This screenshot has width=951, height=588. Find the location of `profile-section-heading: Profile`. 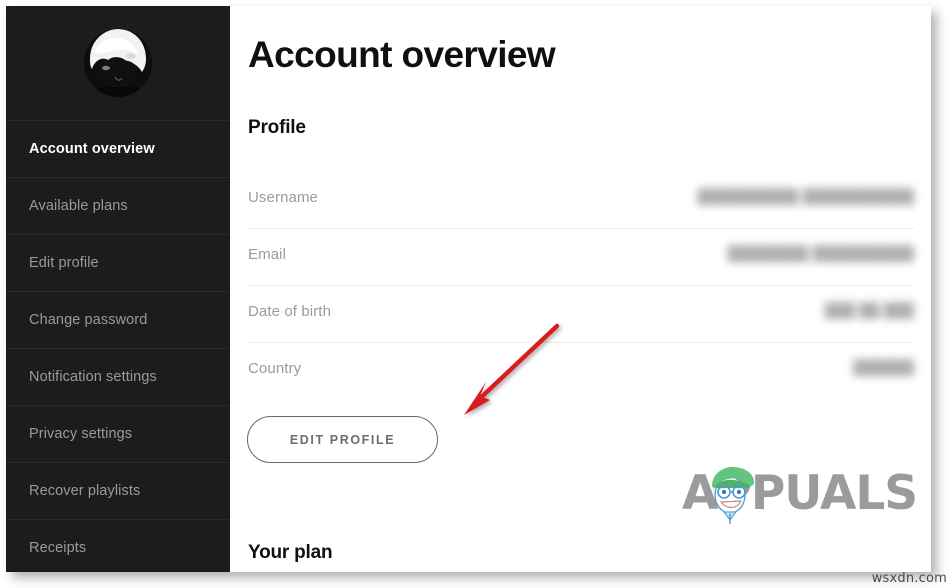

profile-section-heading: Profile is located at coordinates (277, 127).